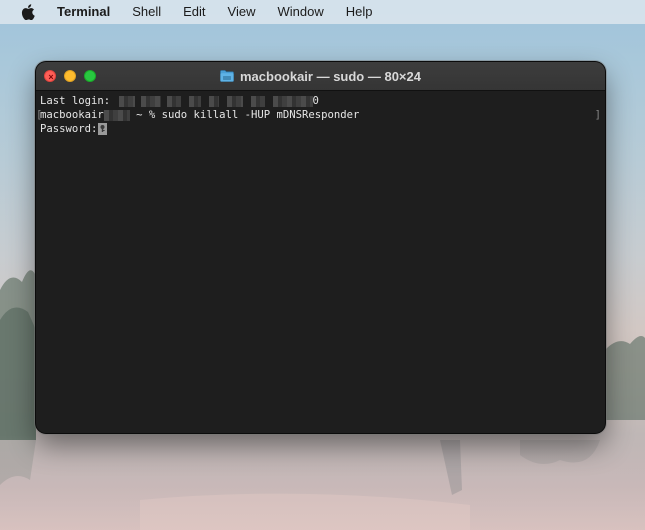 This screenshot has width=645, height=530. Describe the element at coordinates (320, 101) in the screenshot. I see `last-login-line: Last login: 0` at that location.